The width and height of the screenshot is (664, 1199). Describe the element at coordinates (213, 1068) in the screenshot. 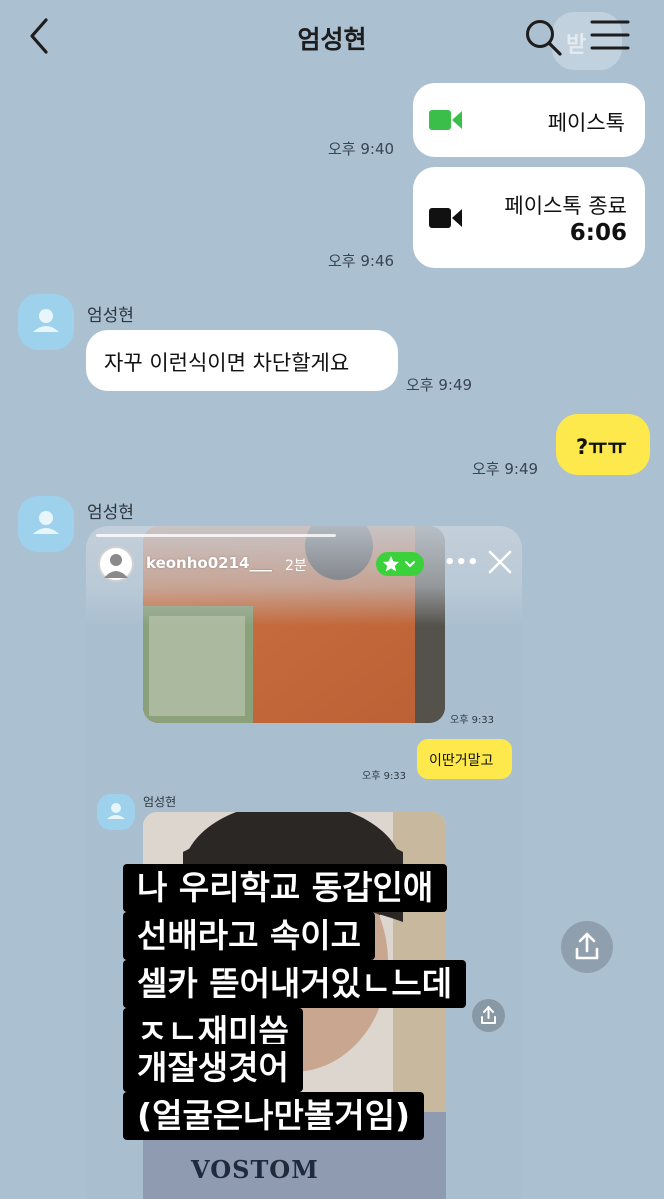

I see `caption-line: 개잘생겻어` at that location.